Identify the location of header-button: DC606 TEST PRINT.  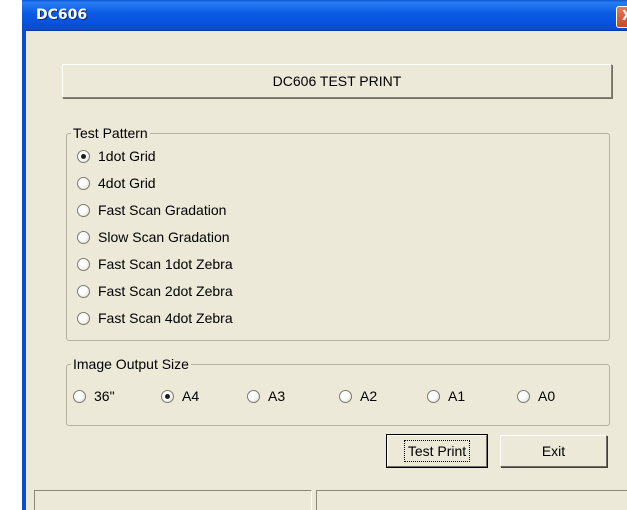
(337, 81).